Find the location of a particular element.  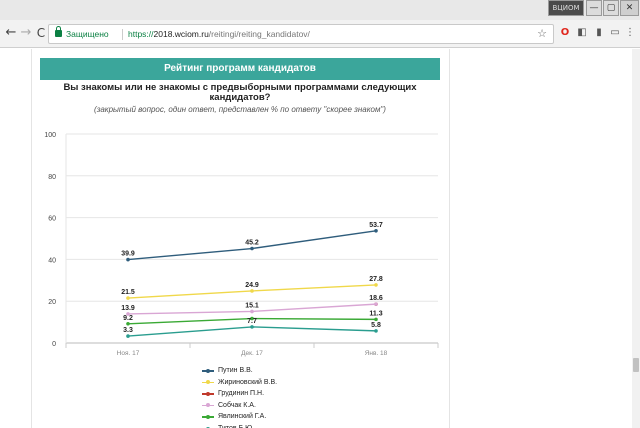

x-tick-label: Дек. 17 is located at coordinates (252, 353).